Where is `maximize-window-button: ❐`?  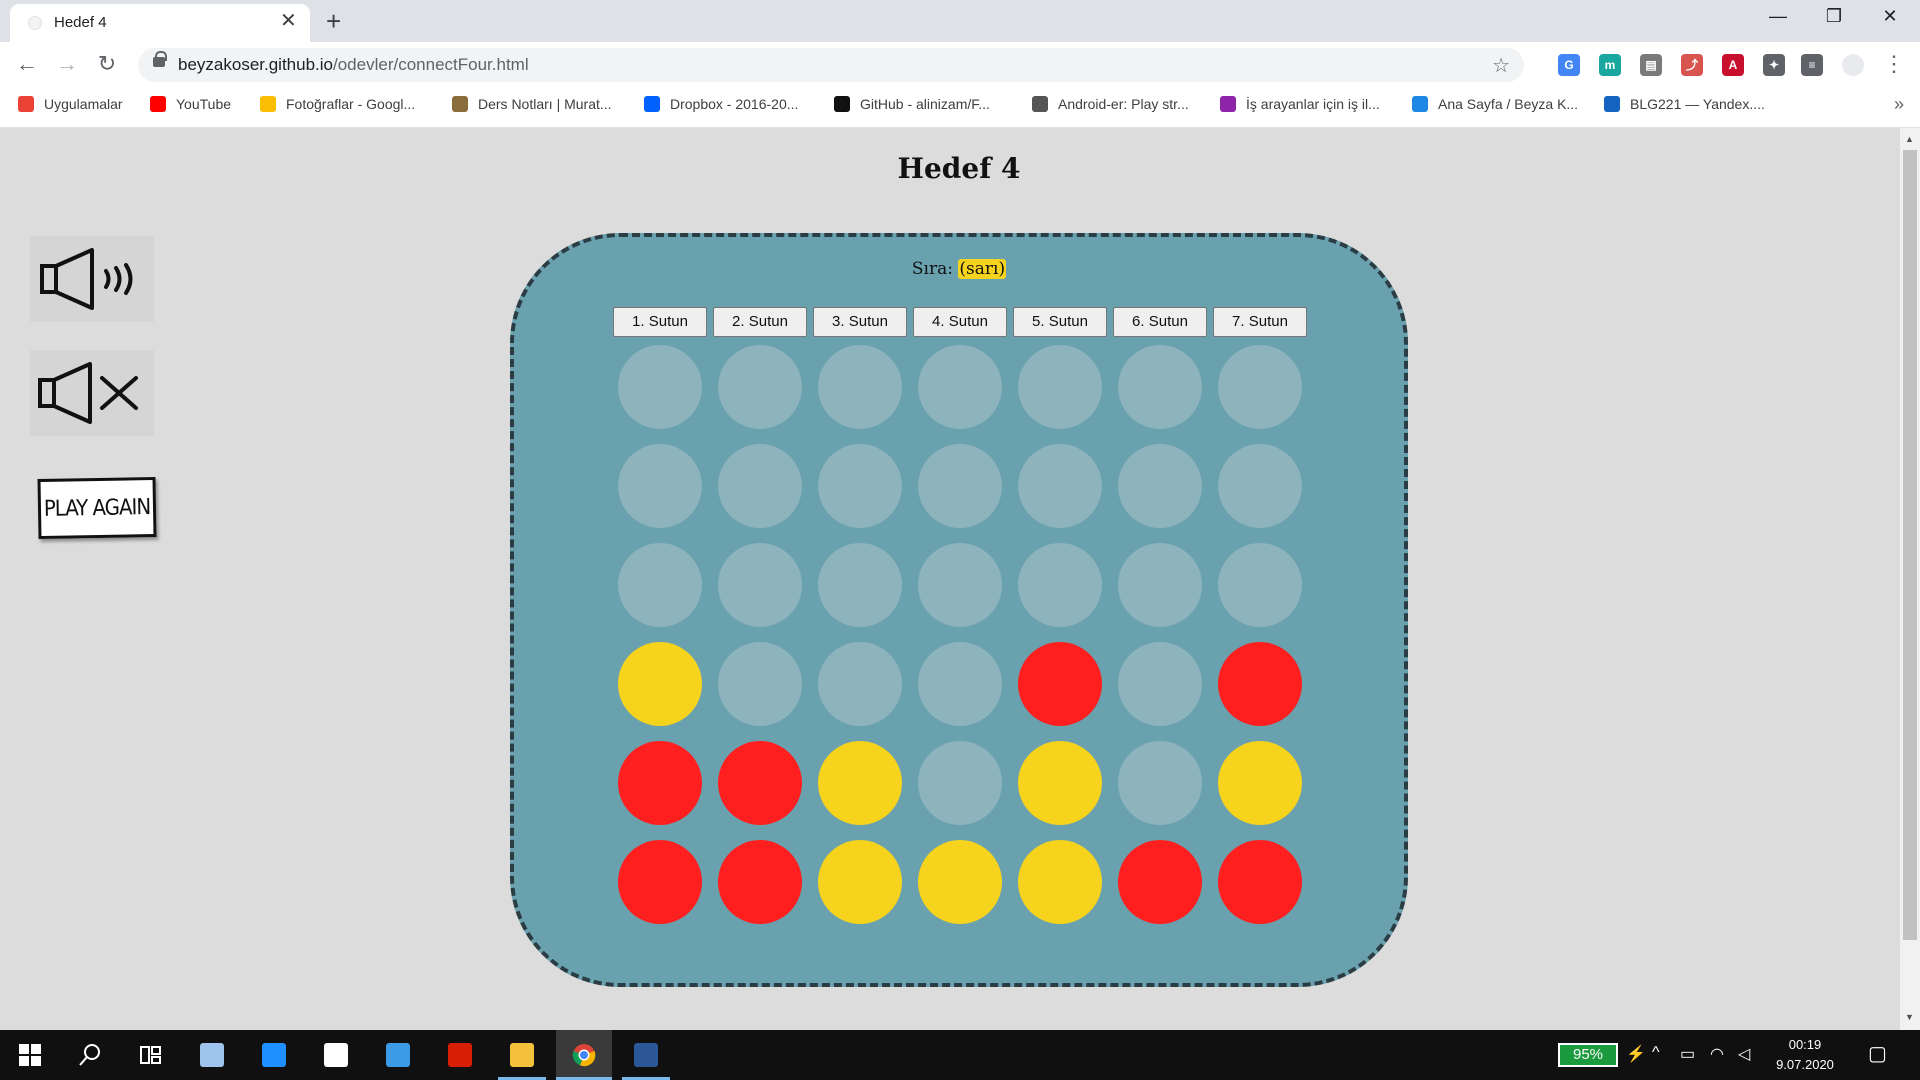 maximize-window-button: ❐ is located at coordinates (1834, 16).